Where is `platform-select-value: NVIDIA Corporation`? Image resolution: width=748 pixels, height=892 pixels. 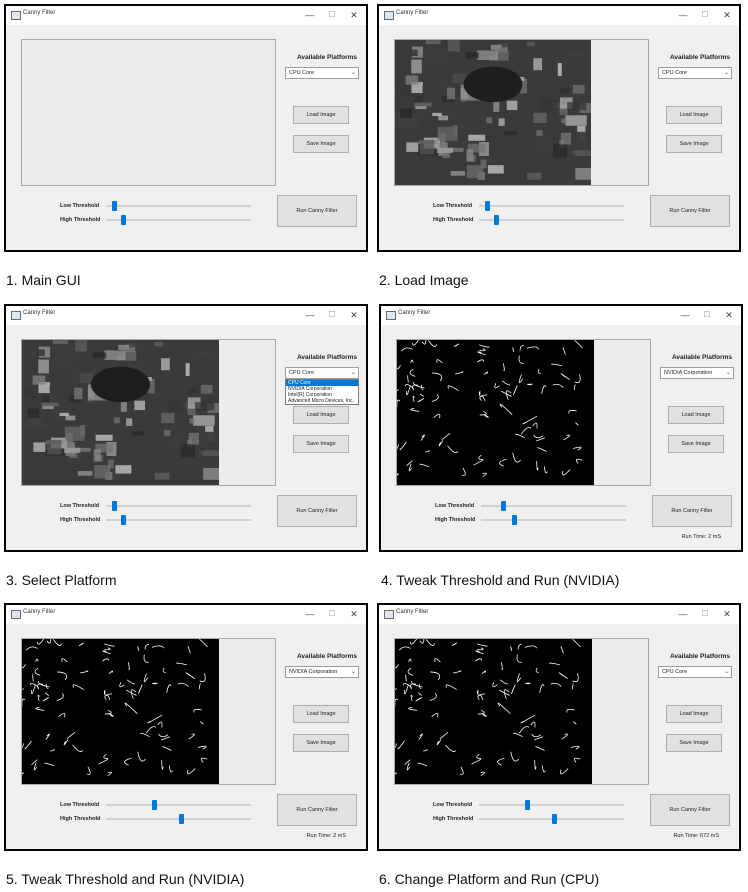 platform-select-value: NVIDIA Corporation is located at coordinates (688, 373).